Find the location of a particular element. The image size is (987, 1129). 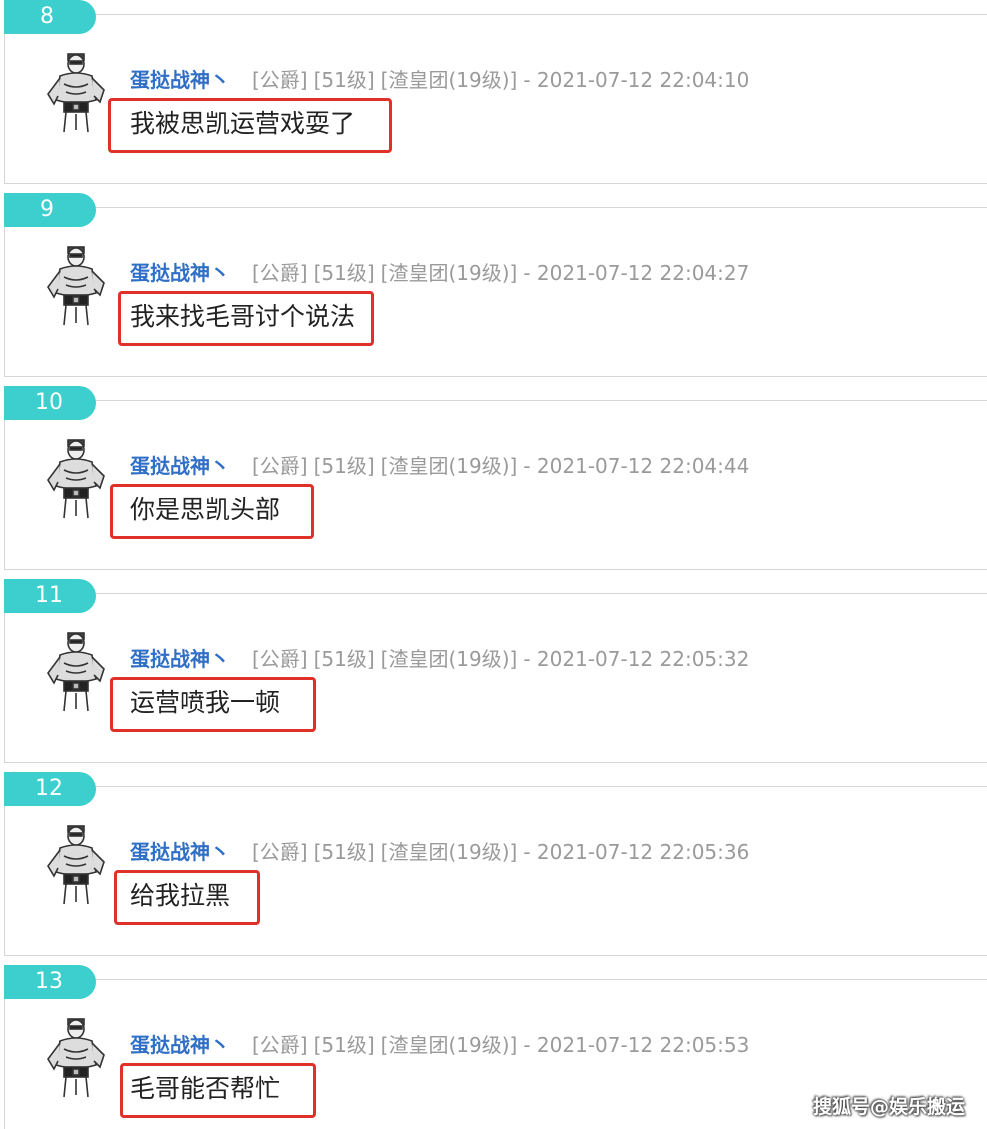

floor-number: 12 is located at coordinates (50, 789).